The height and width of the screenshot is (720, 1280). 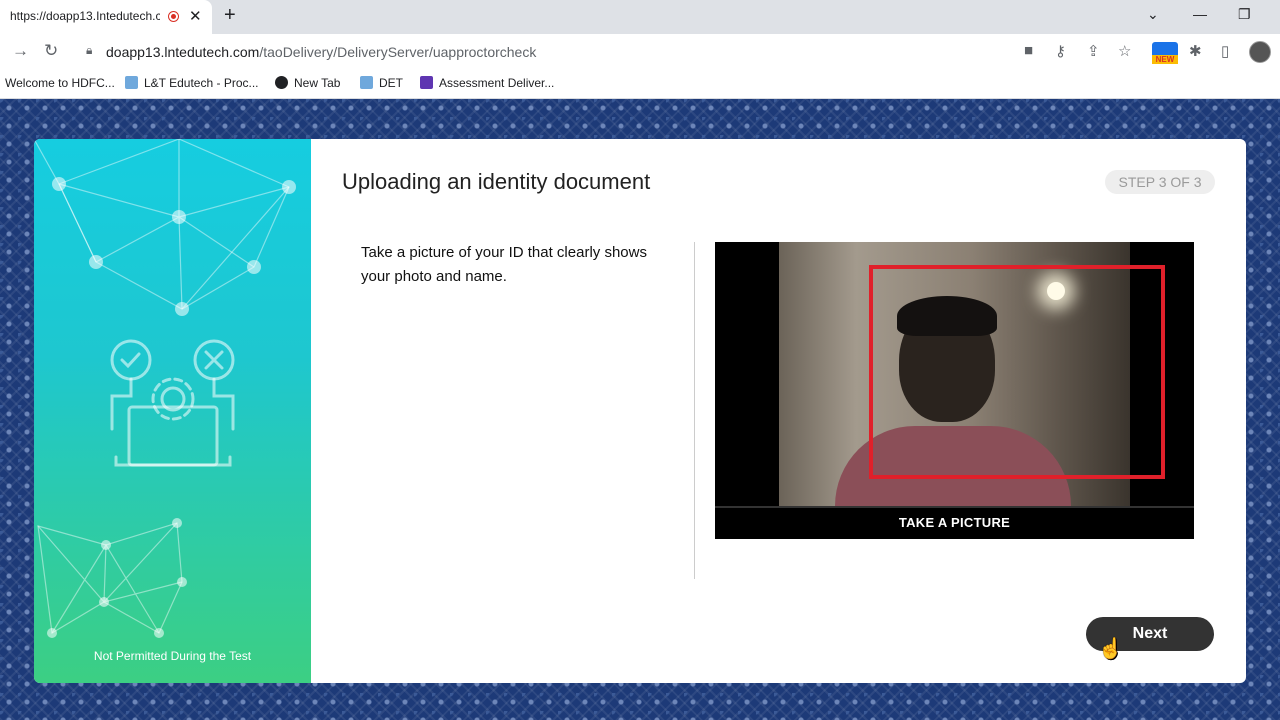 What do you see at coordinates (172, 656) in the screenshot?
I see `sidebar-note: Not Permitted During the Test` at bounding box center [172, 656].